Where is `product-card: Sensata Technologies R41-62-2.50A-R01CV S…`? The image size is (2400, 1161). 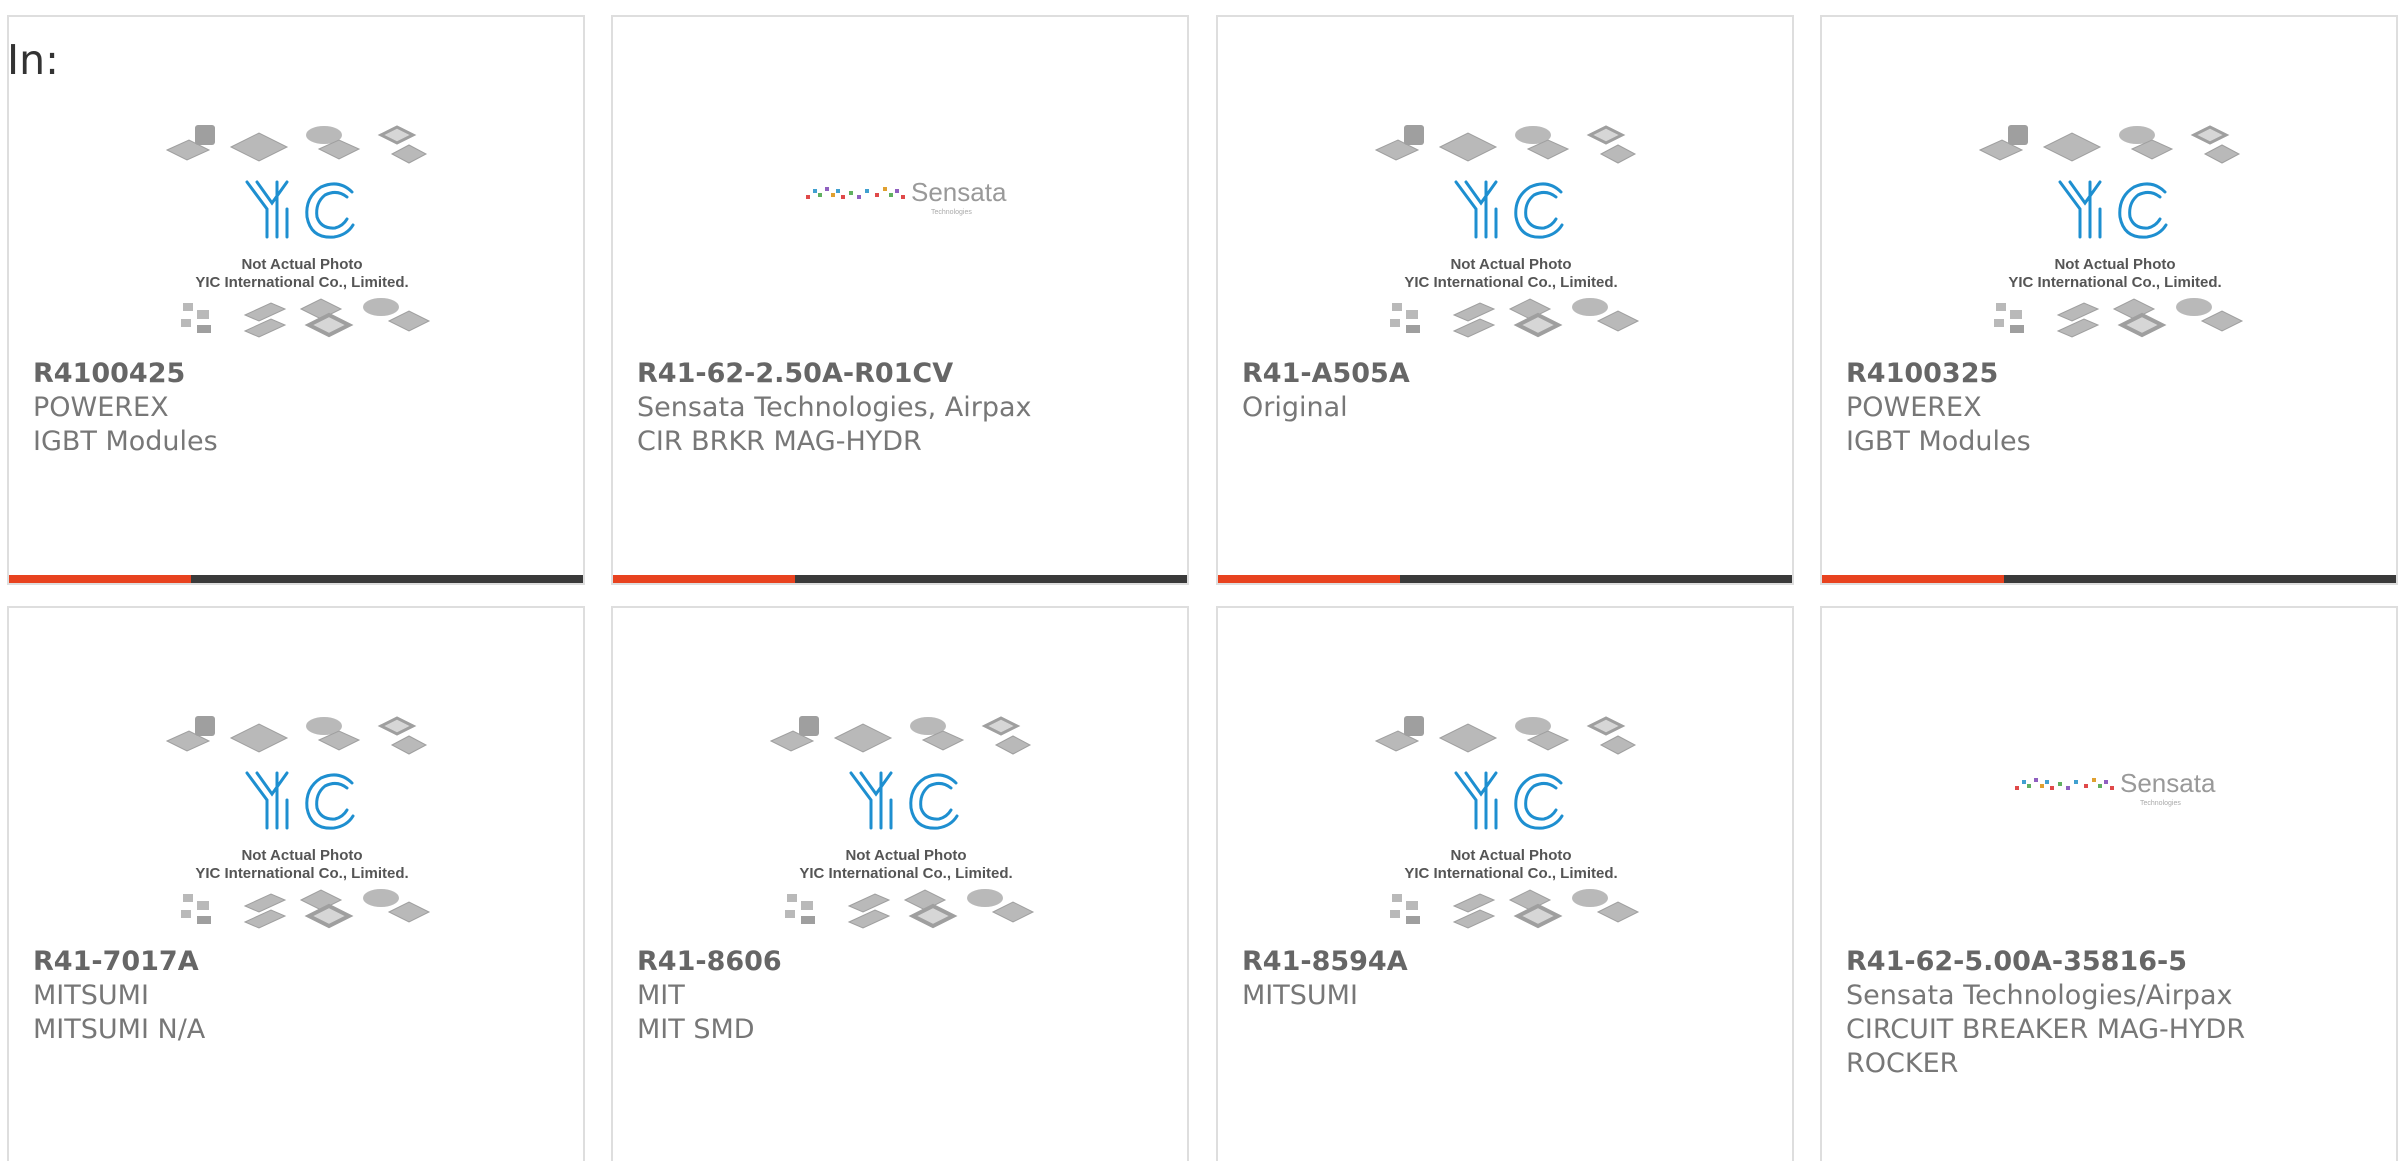
product-card: Sensata Technologies R41-62-2.50A-R01CV S… is located at coordinates (900, 300).